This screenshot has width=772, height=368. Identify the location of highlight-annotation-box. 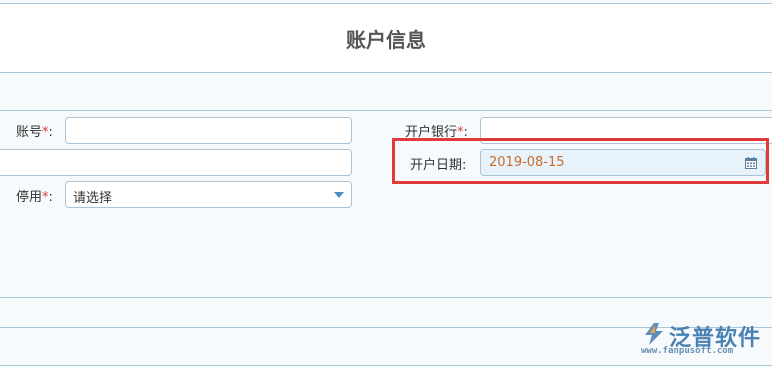
(580, 161).